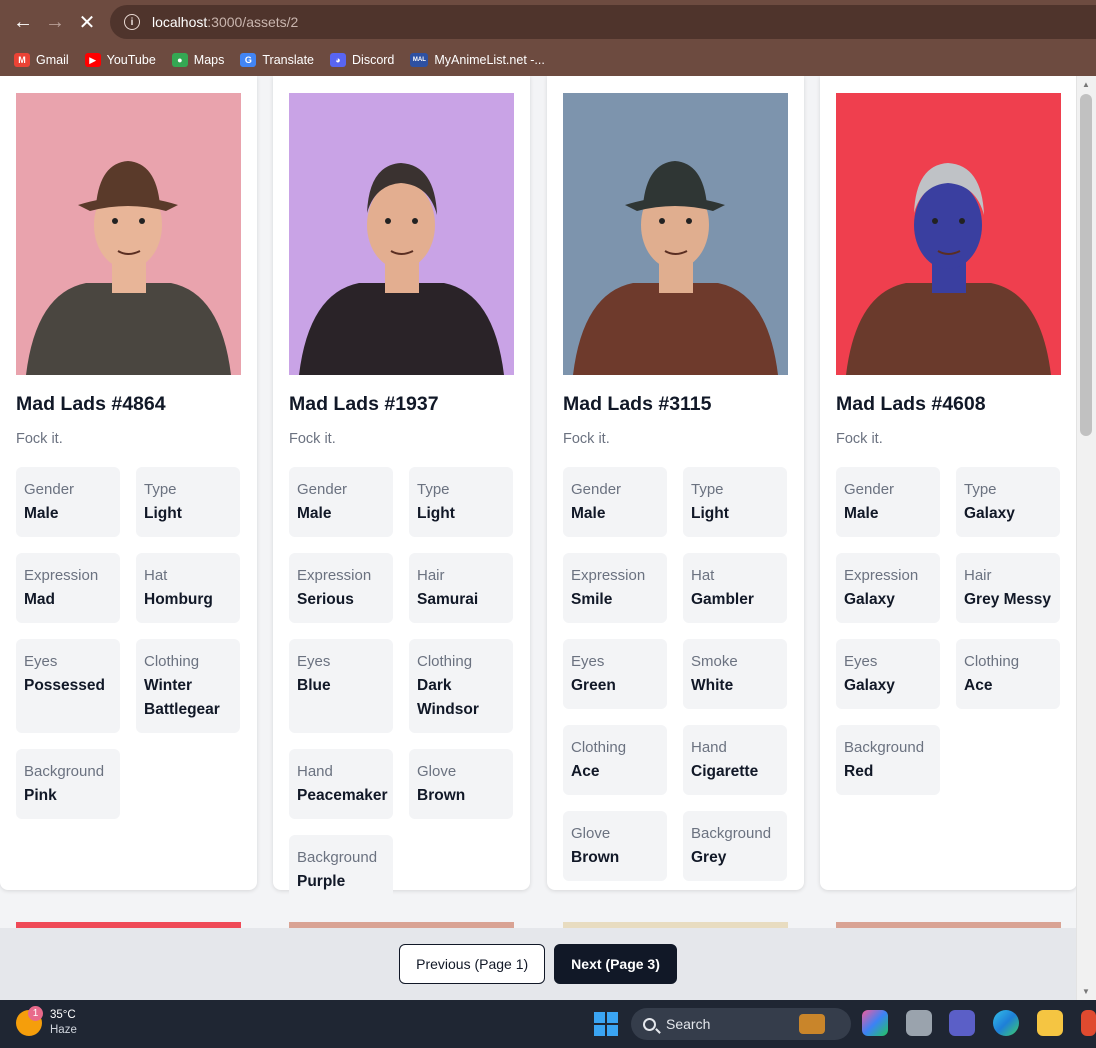  What do you see at coordinates (919, 1023) in the screenshot?
I see `task-view-icon` at bounding box center [919, 1023].